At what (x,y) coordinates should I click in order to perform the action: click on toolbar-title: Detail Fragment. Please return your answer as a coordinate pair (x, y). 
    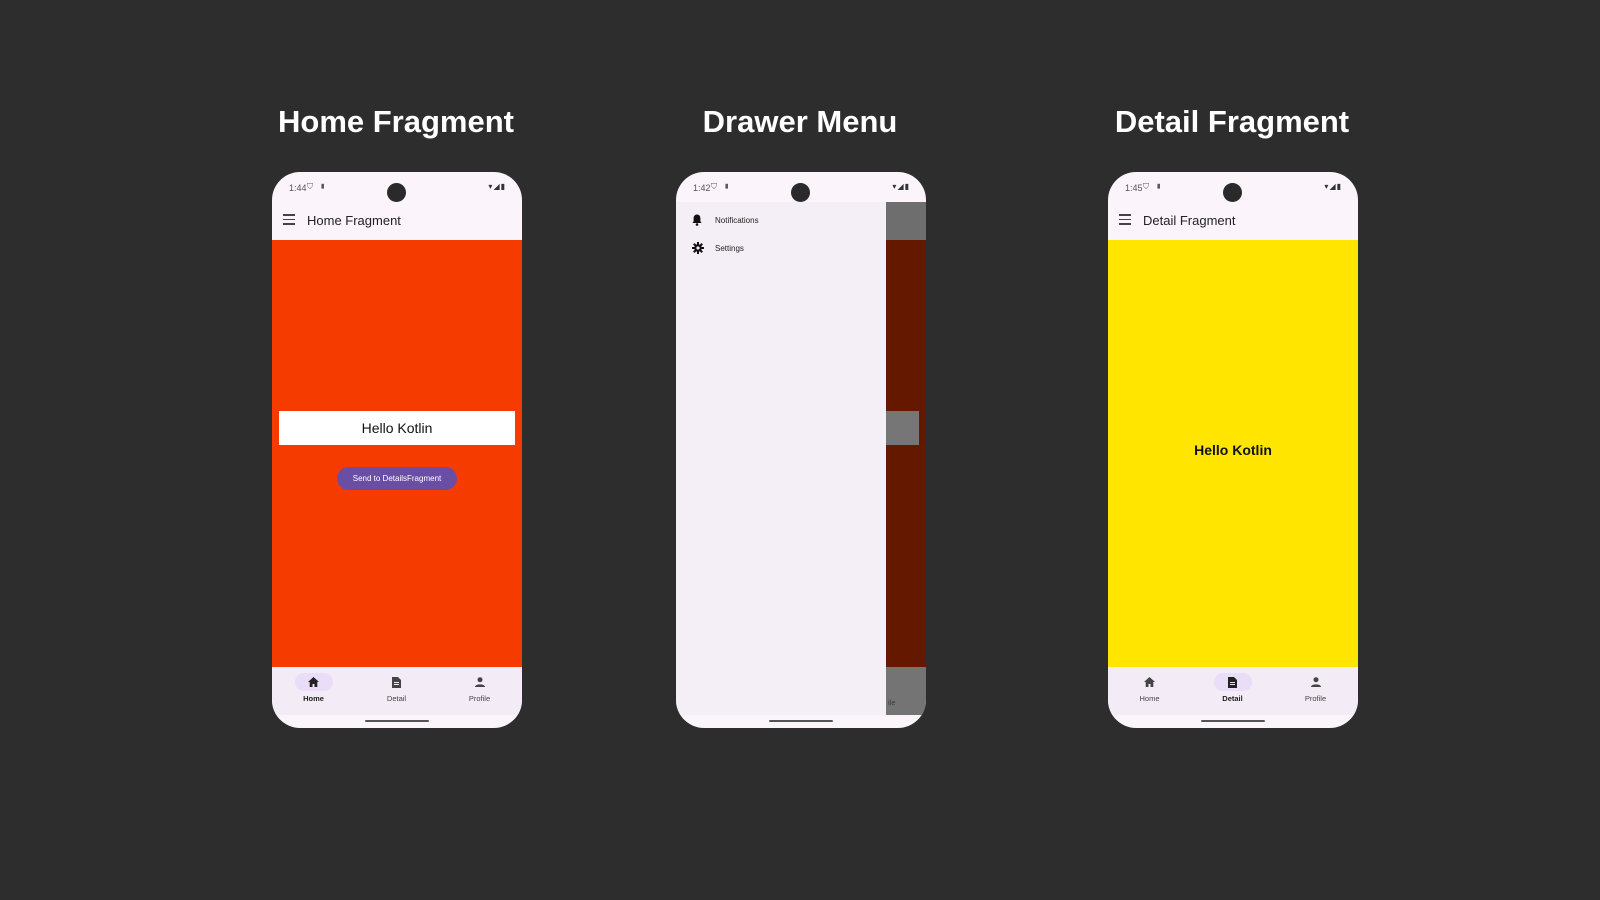
    Looking at the image, I should click on (1189, 220).